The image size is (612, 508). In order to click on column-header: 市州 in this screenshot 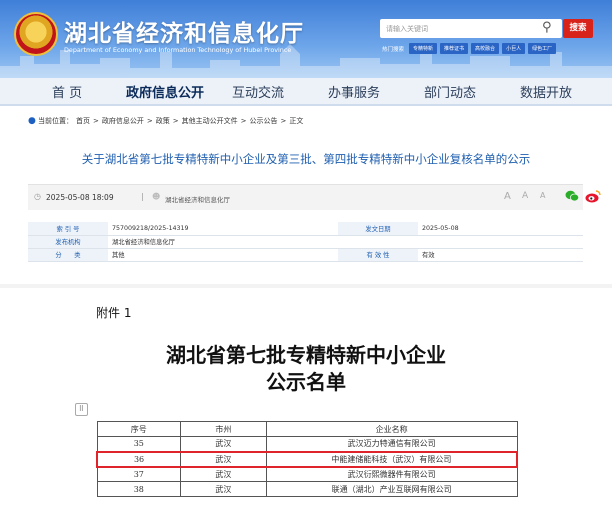, I will do `click(223, 429)`.